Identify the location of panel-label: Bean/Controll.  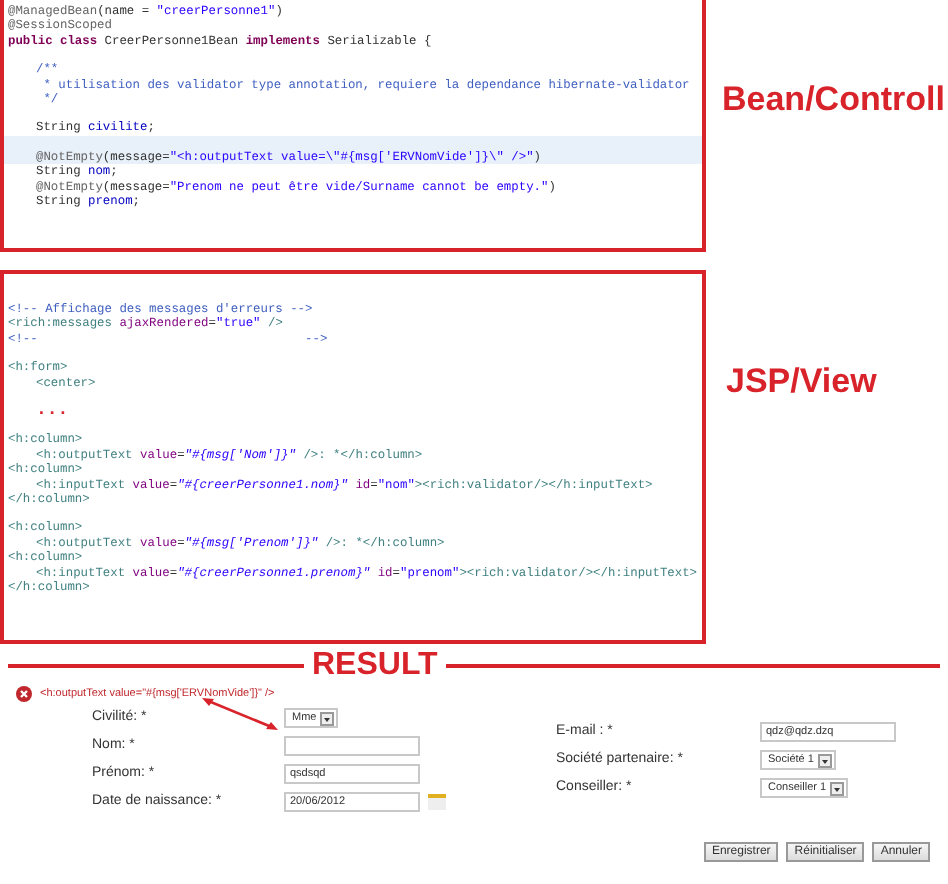
(833, 100).